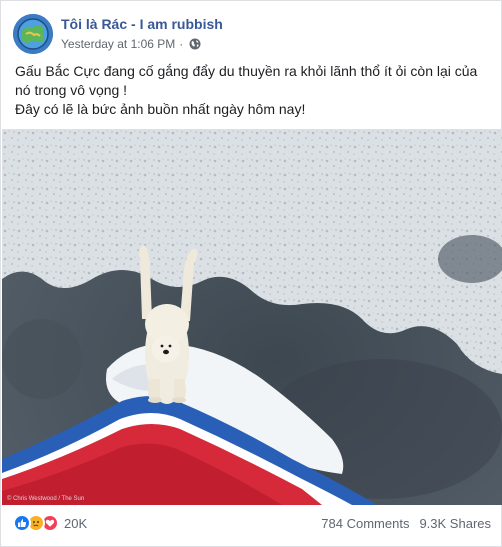  I want to click on like-icon, so click(22, 523).